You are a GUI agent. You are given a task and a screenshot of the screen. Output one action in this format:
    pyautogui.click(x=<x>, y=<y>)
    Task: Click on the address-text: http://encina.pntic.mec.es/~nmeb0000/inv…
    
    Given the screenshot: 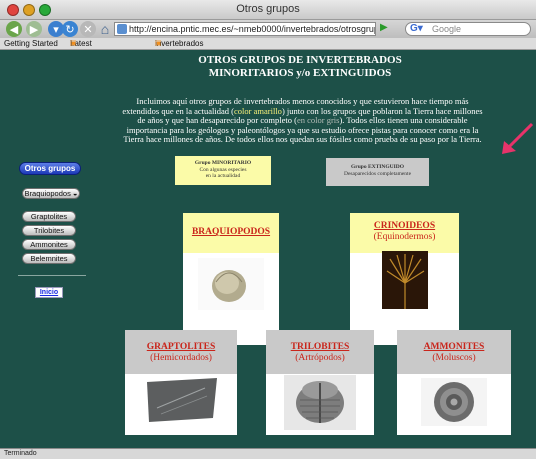 What is the action you would take?
    pyautogui.click(x=252, y=29)
    